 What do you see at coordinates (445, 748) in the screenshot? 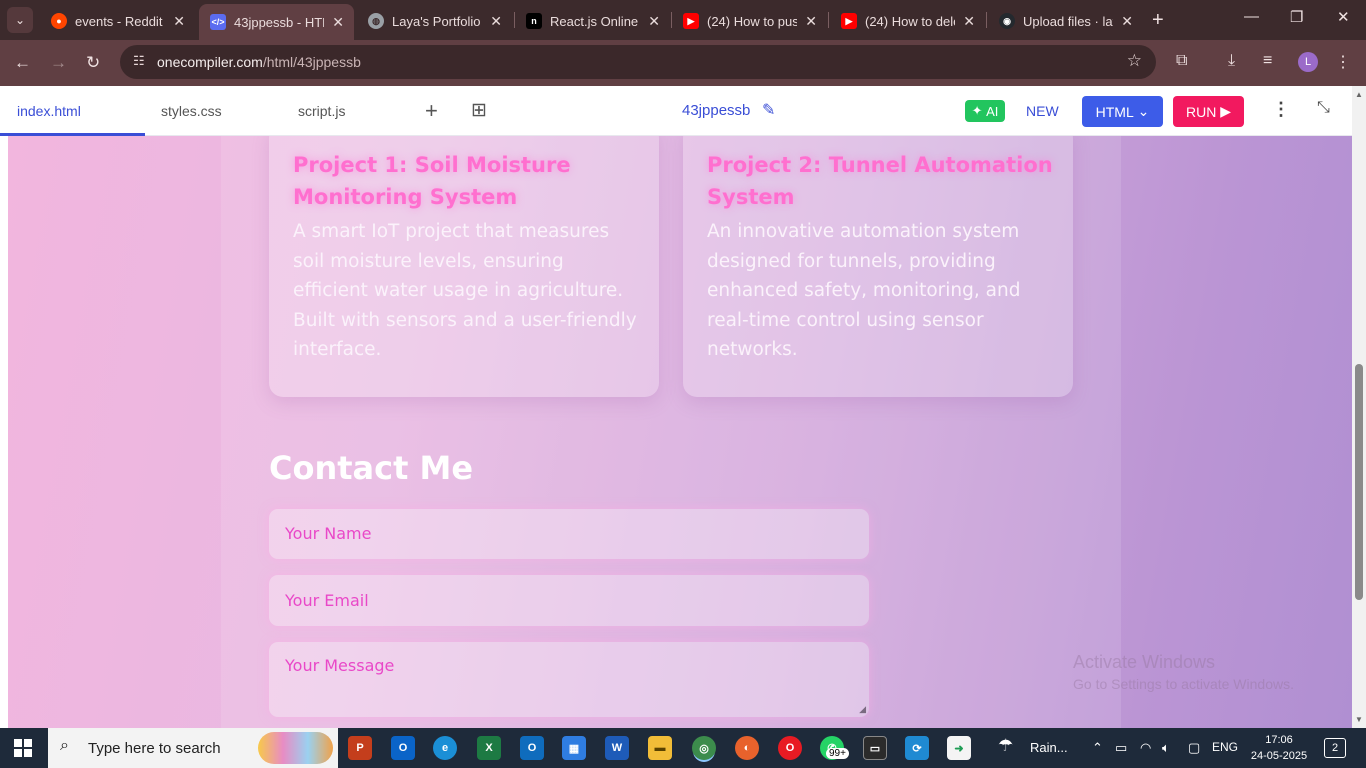
I see `edge-icon: e` at bounding box center [445, 748].